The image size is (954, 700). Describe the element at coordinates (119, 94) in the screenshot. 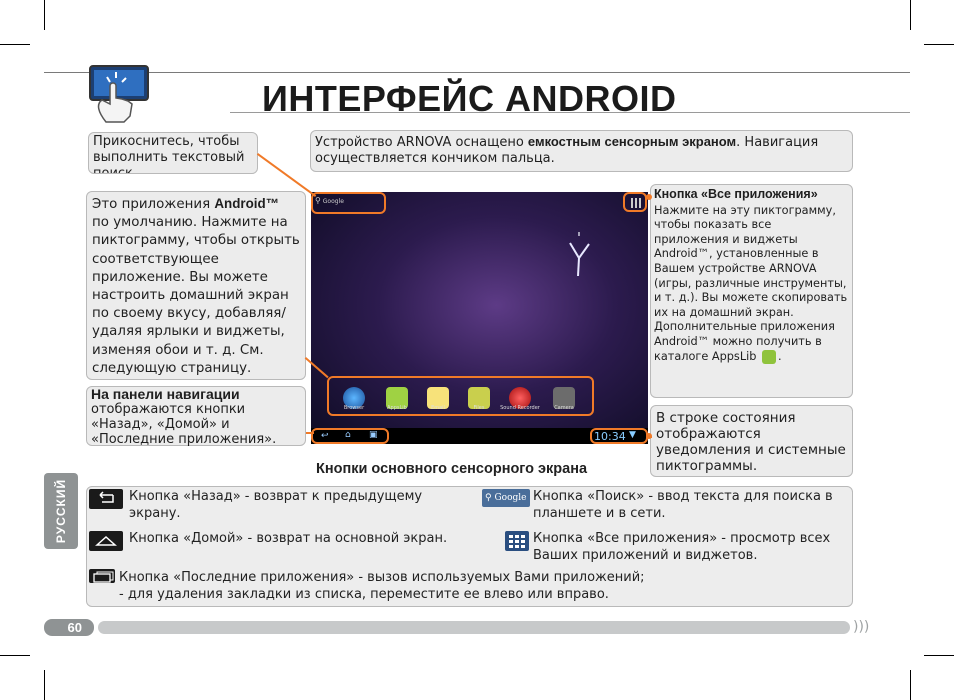

I see `touch-tablet-icon` at that location.